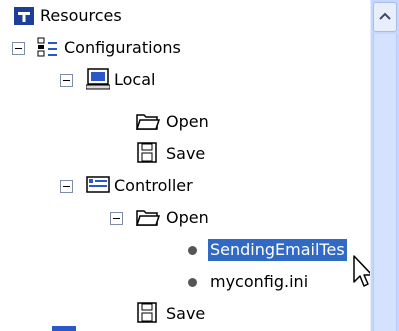  I want to click on scroll-thumb, so click(385, 182).